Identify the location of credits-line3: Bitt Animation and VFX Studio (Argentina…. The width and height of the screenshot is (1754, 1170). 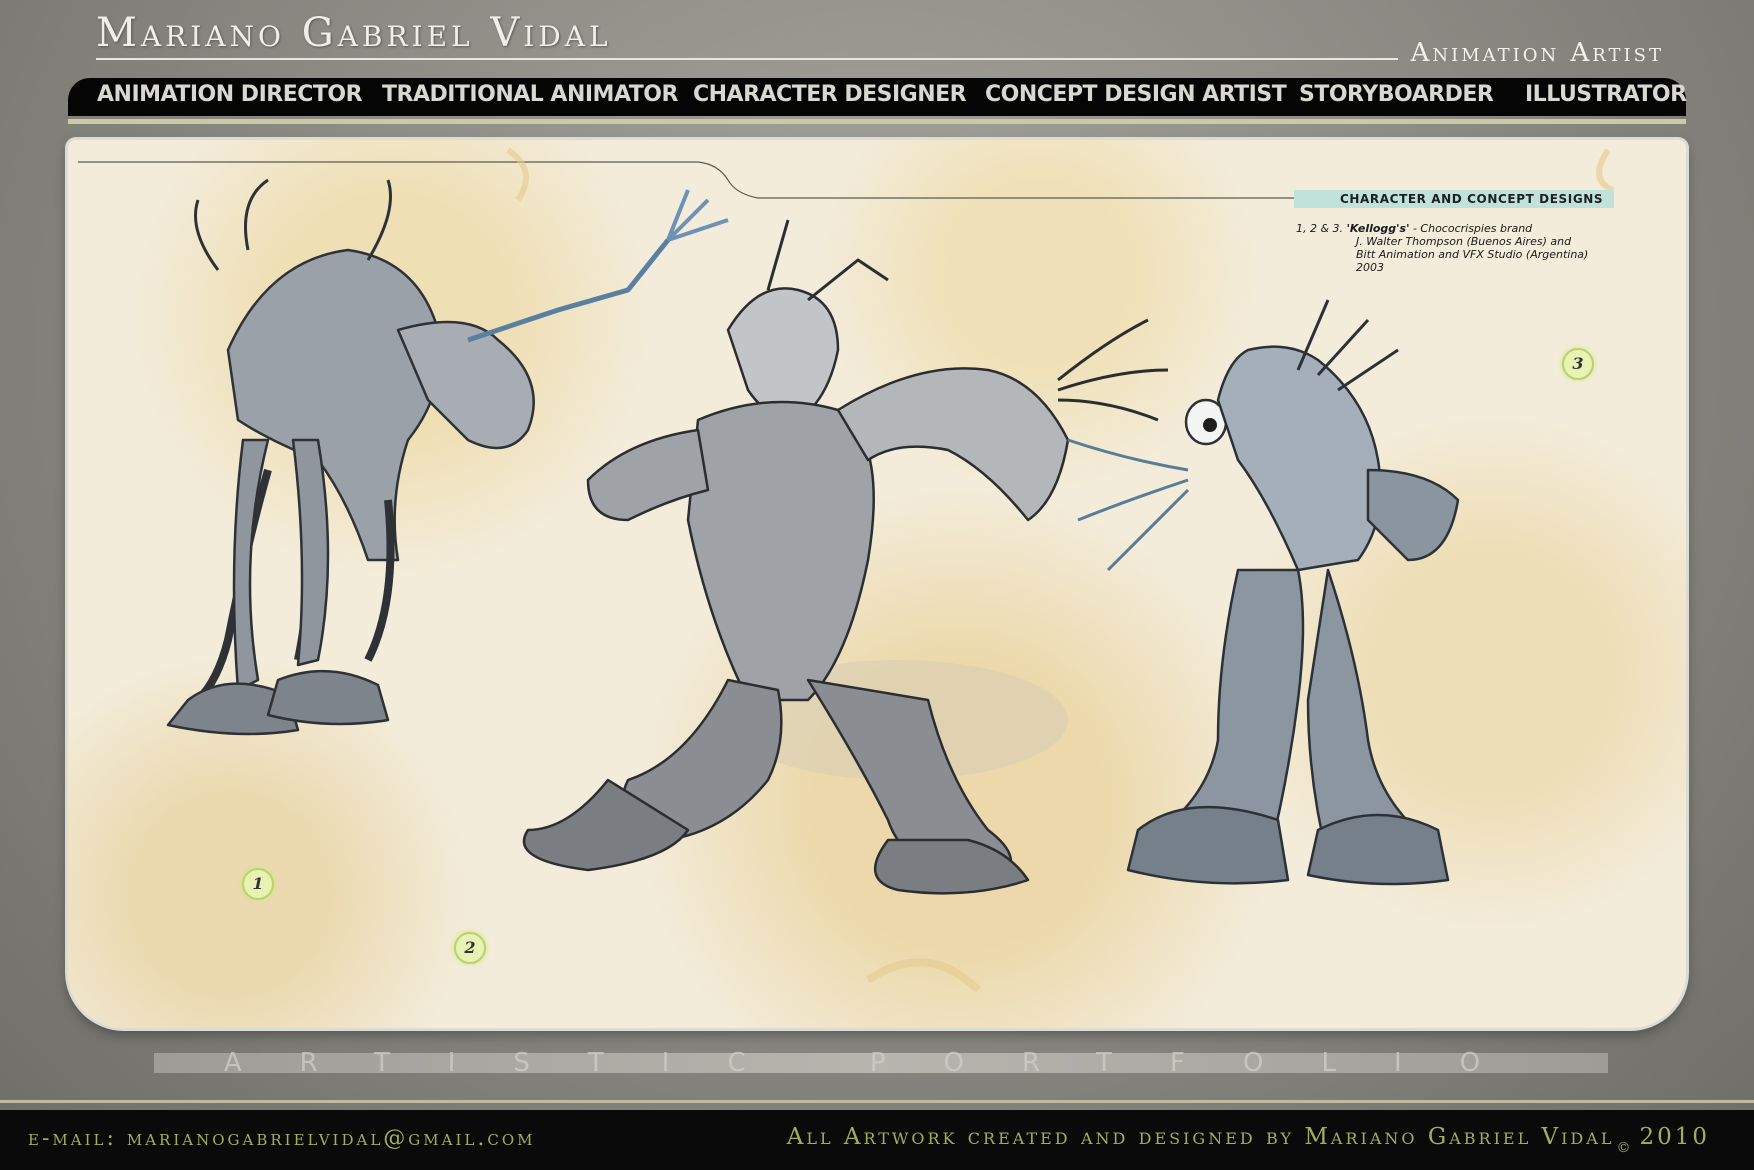
(1472, 254).